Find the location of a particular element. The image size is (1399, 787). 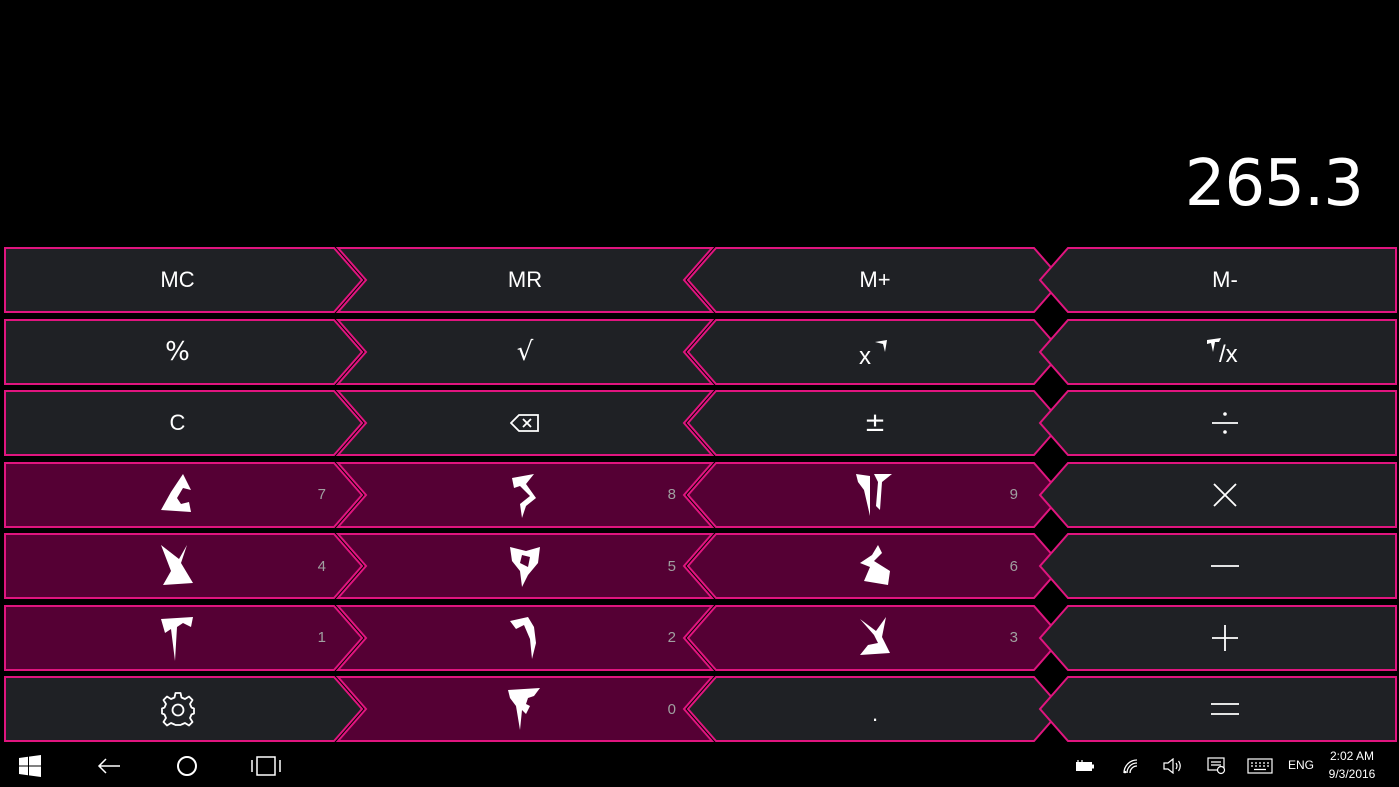

plus-minus-button: ± is located at coordinates (875, 423).